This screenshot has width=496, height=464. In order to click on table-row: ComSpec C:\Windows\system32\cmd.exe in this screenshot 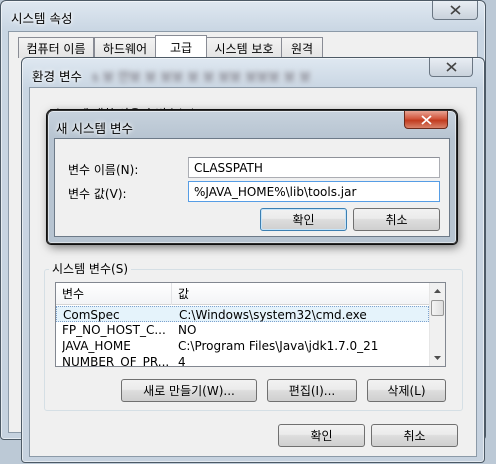, I will do `click(242, 314)`.